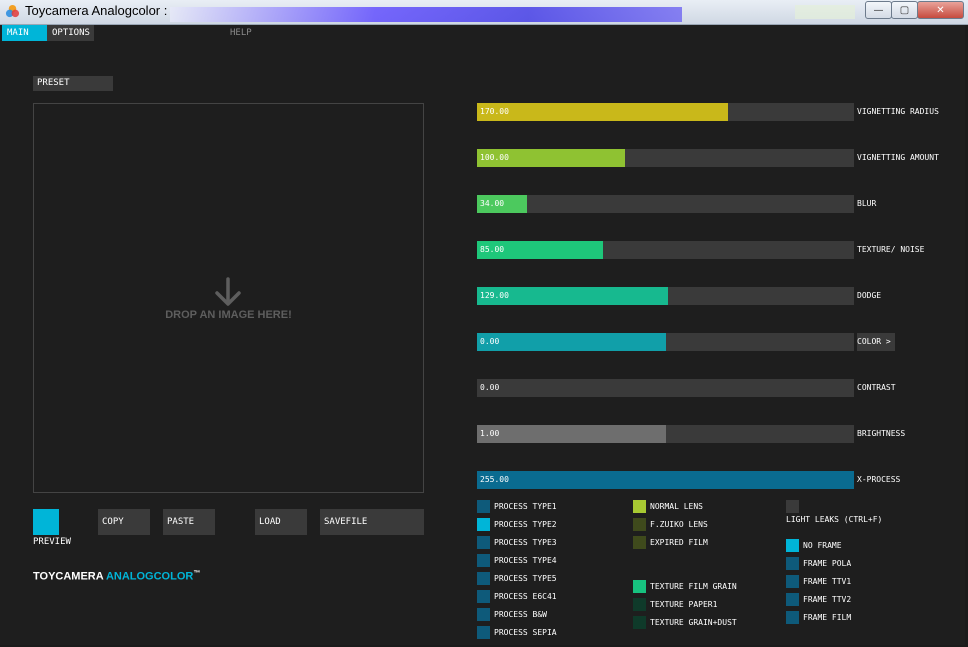  Describe the element at coordinates (525, 596) in the screenshot. I see `option-label: PROCESS E6C41` at that location.